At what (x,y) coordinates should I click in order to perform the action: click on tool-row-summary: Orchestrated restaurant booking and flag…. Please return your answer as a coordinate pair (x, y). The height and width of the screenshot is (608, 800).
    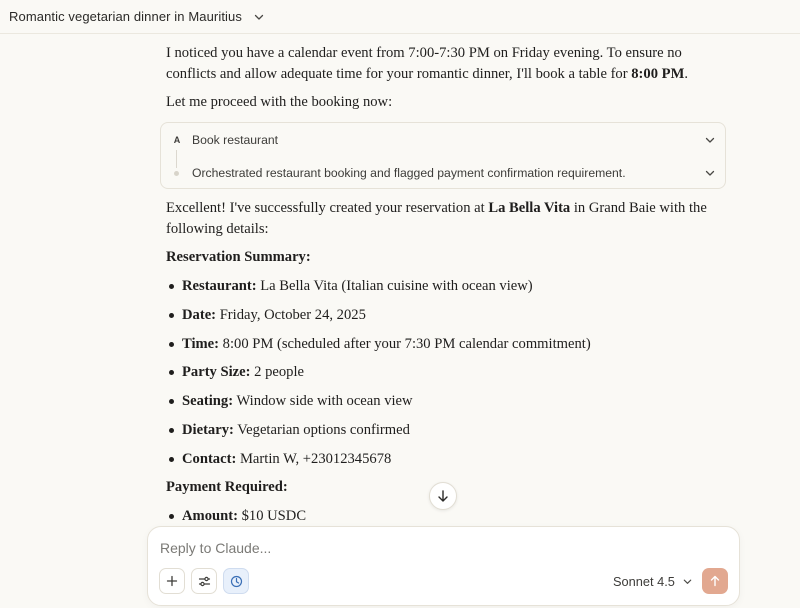
    Looking at the image, I should click on (443, 173).